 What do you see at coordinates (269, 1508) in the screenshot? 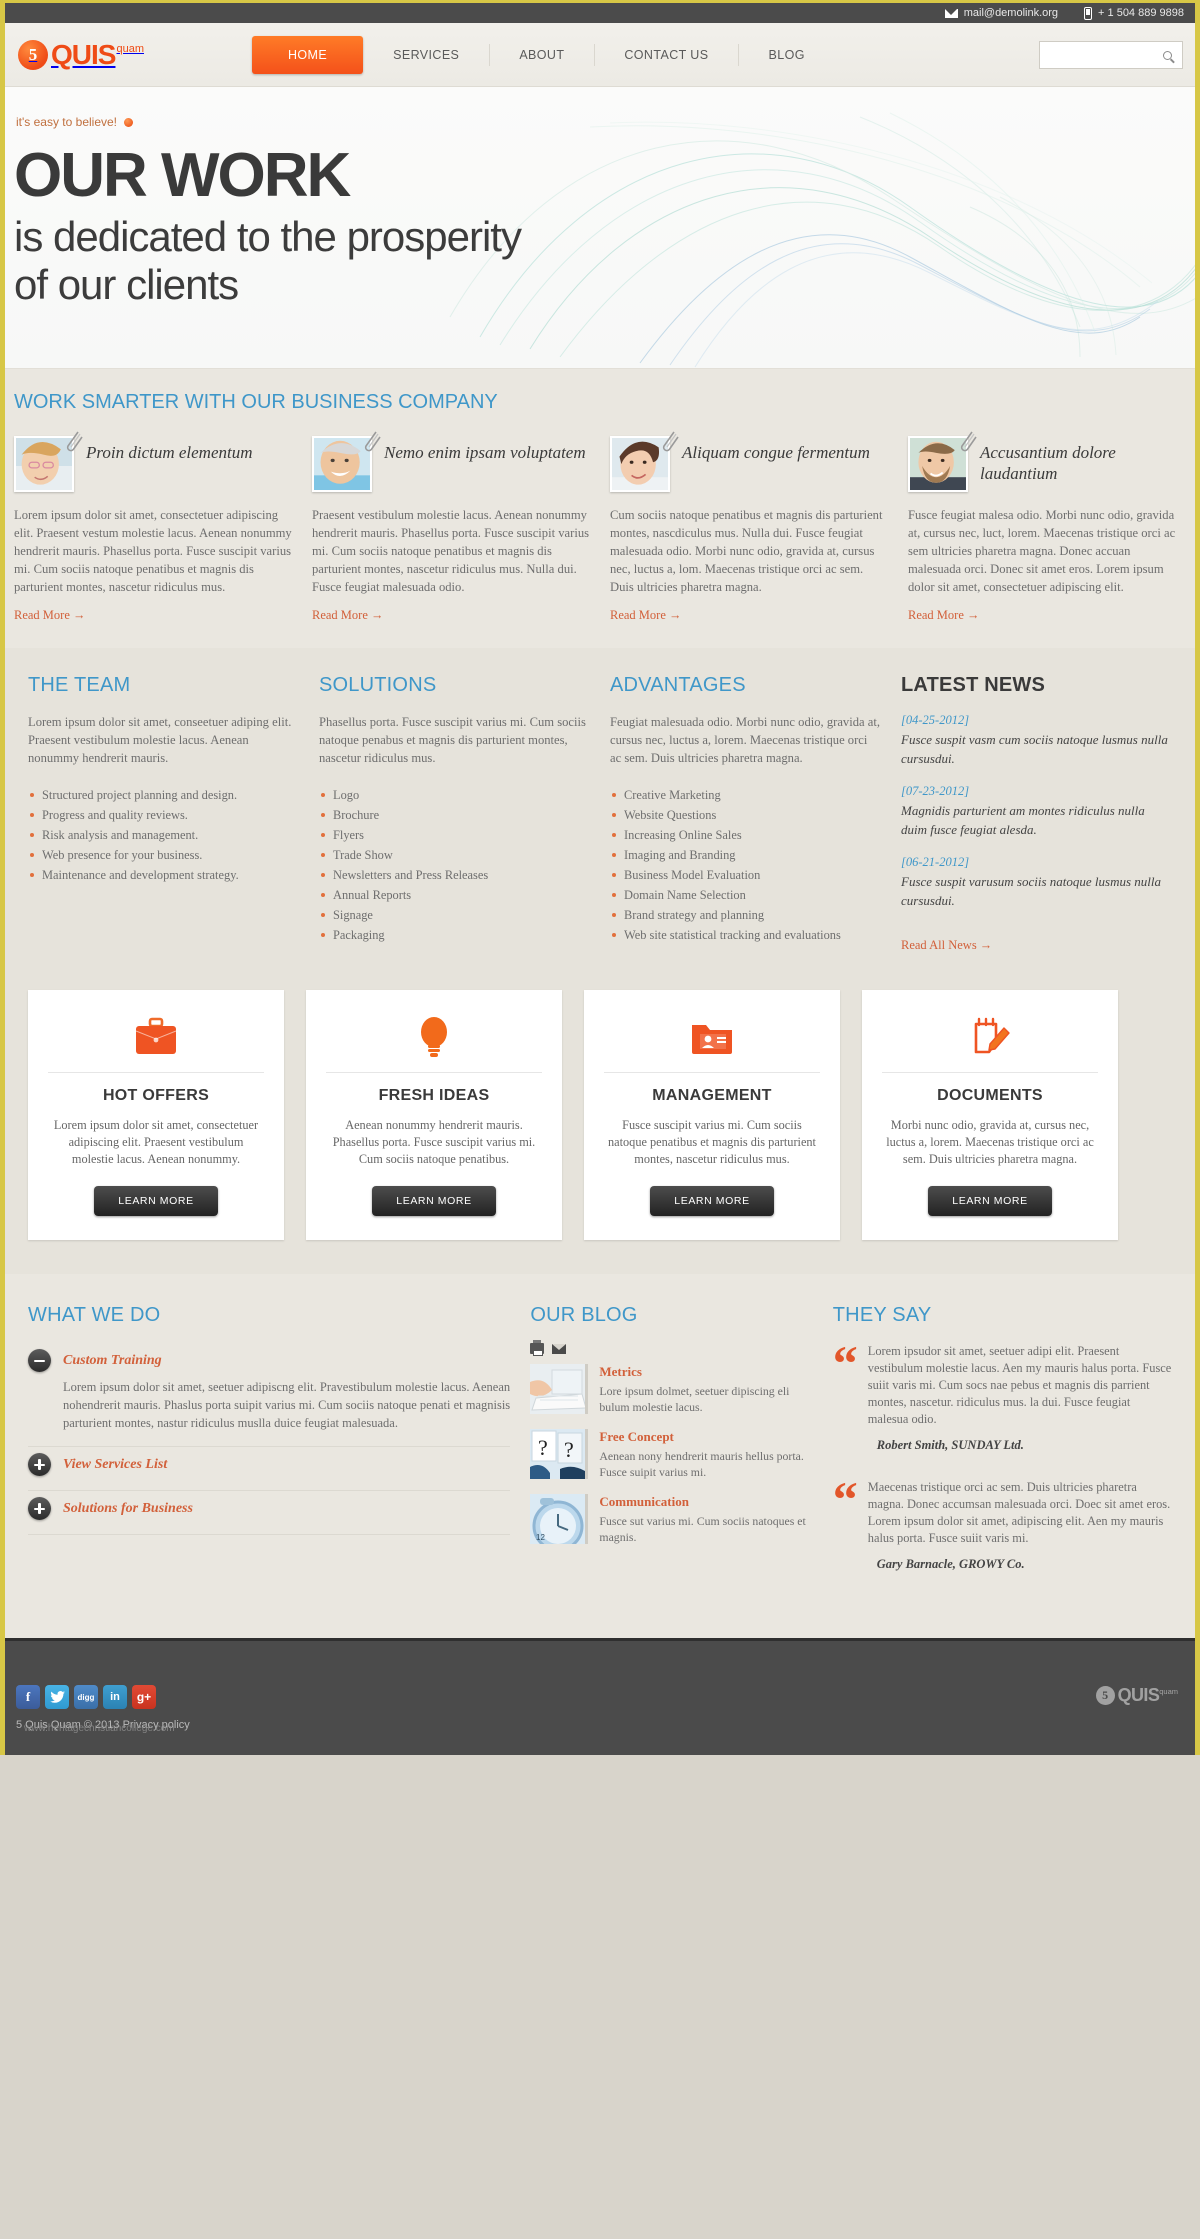
I see `accordion-header: Solutions for Business` at bounding box center [269, 1508].